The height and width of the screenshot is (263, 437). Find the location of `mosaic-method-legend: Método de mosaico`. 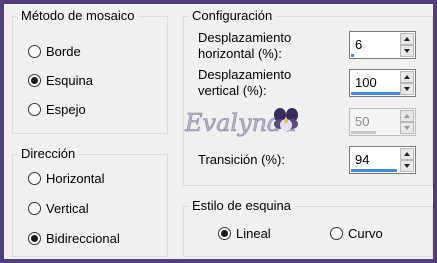

mosaic-method-legend: Método de mosaico is located at coordinates (78, 16).